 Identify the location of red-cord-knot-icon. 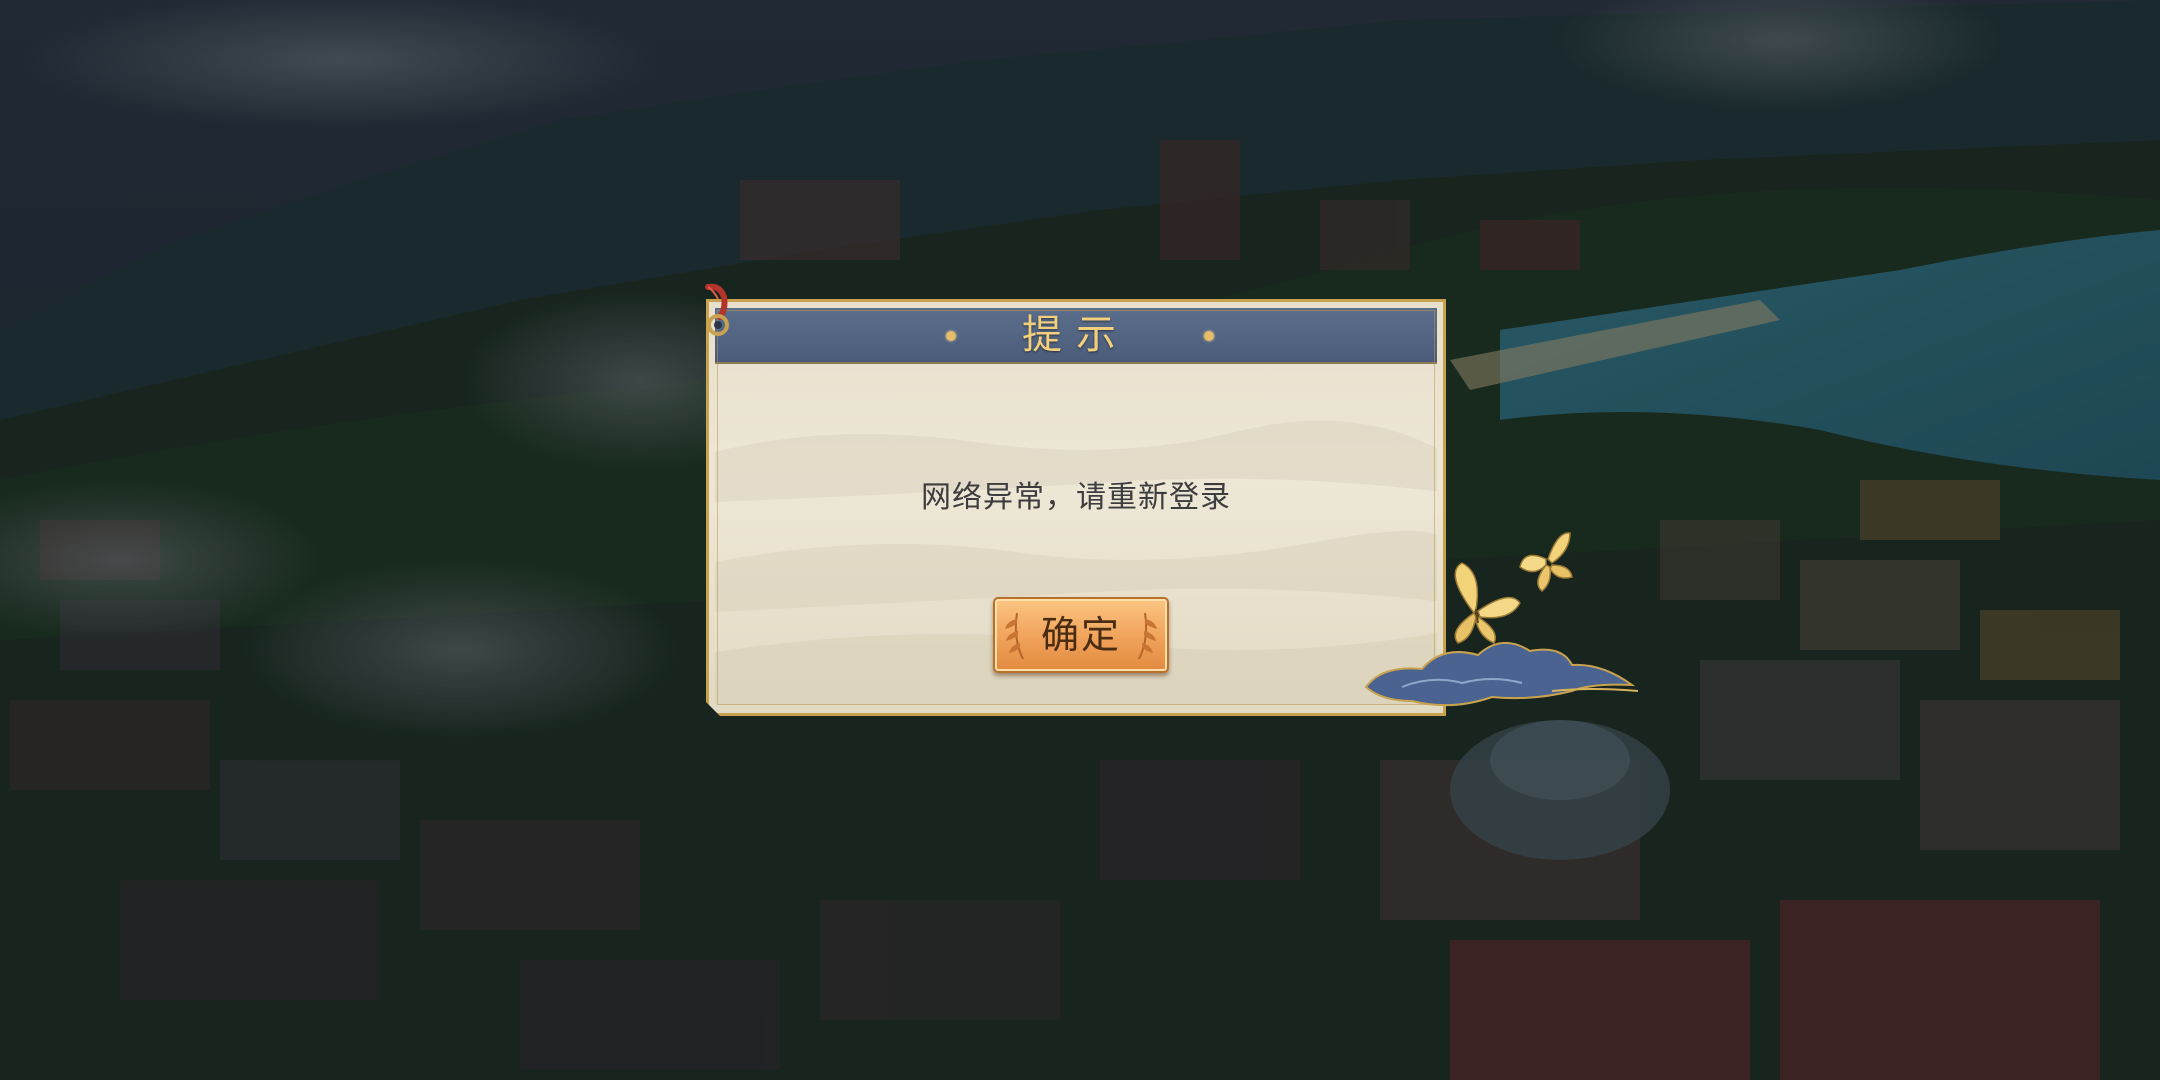
(717, 309).